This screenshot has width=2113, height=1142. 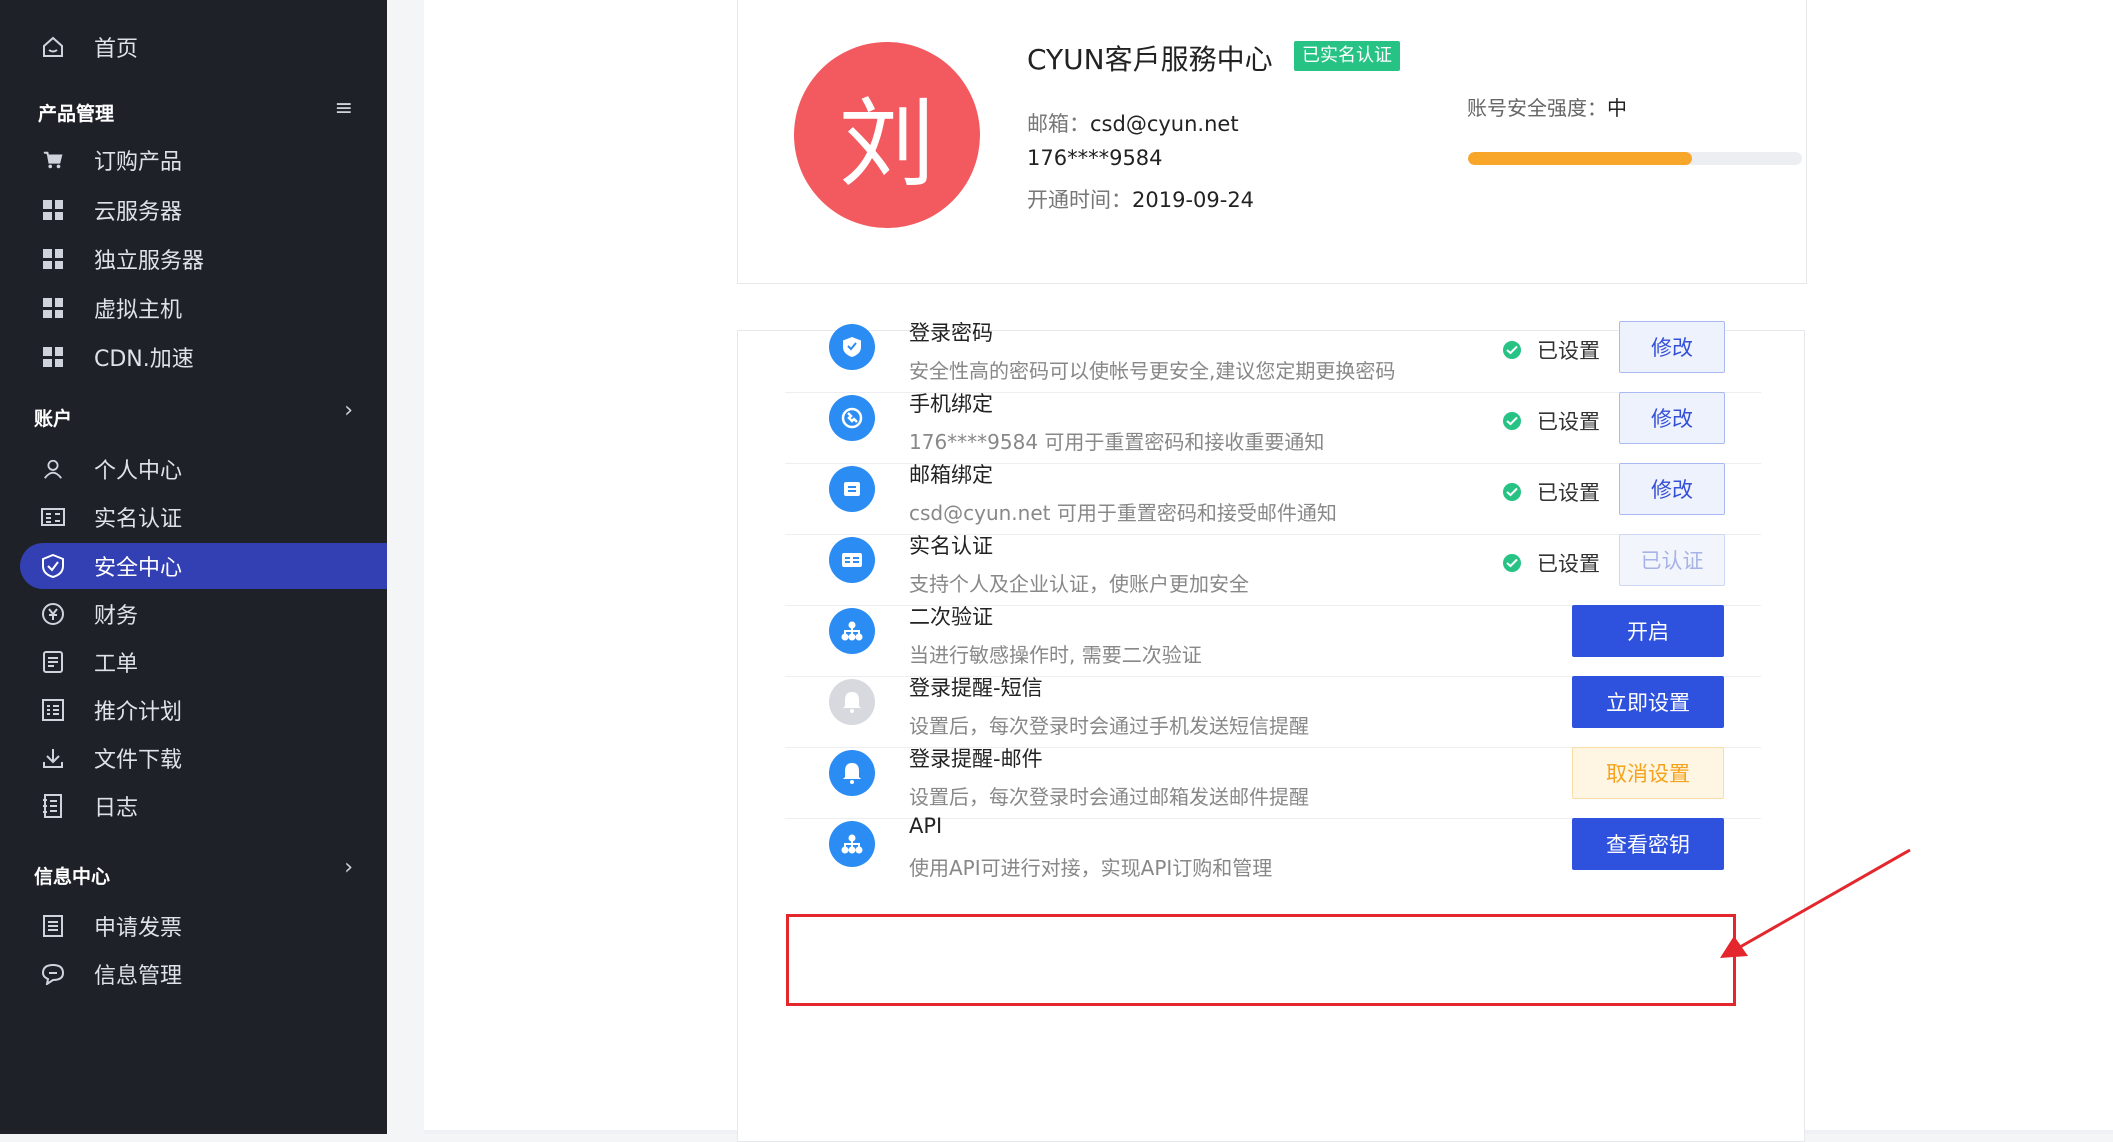 I want to click on section-products-title: 产品管理, so click(x=76, y=114).